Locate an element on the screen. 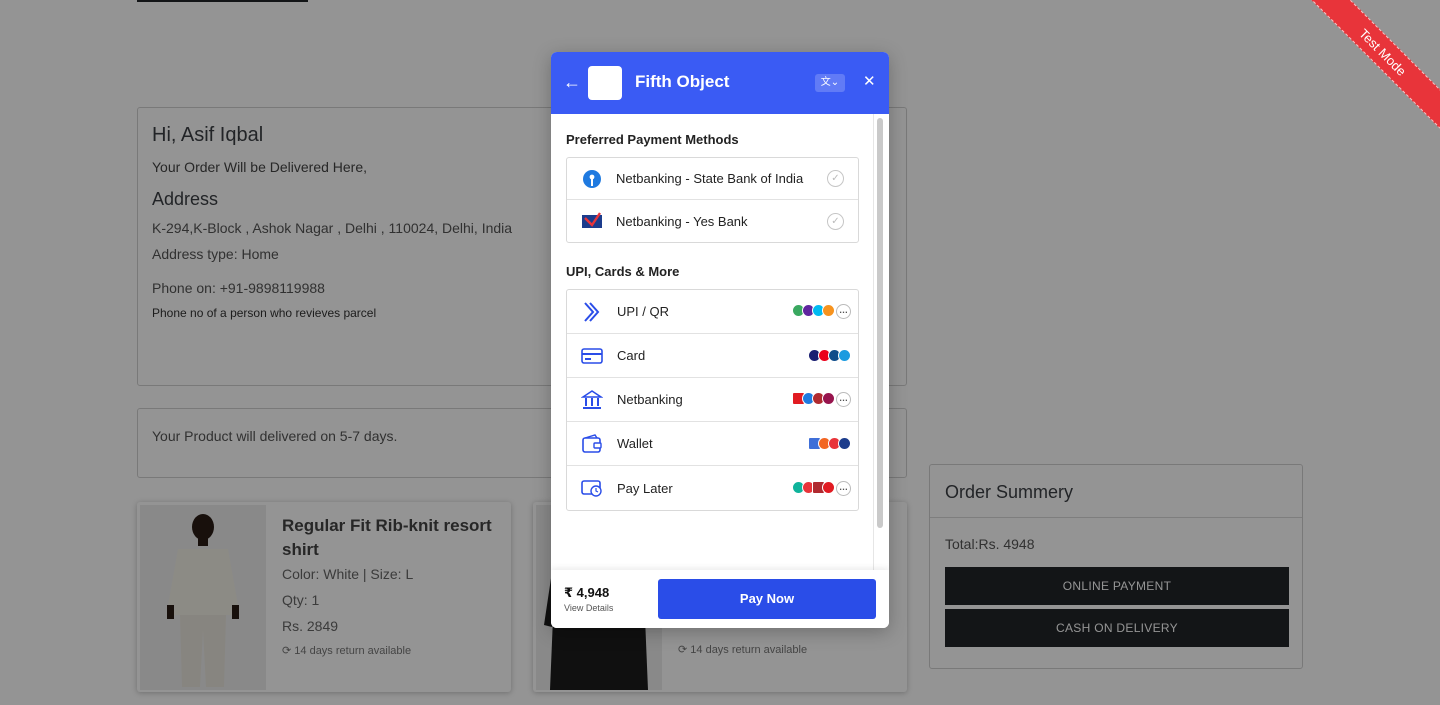  axis-badge is located at coordinates (828, 398).